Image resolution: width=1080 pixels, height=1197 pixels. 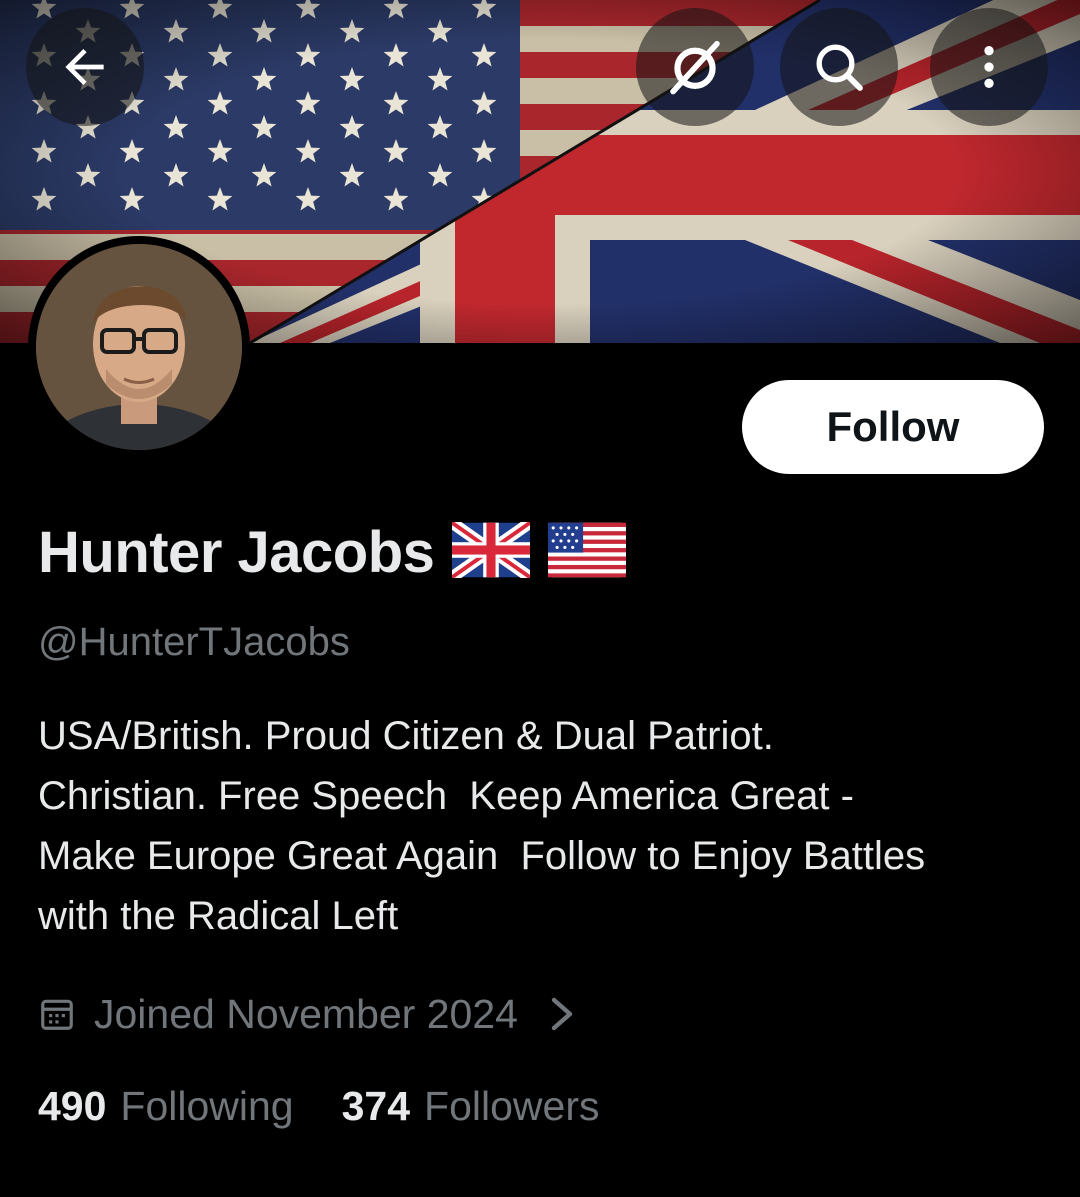 I want to click on following-count: 490, so click(x=72, y=1105).